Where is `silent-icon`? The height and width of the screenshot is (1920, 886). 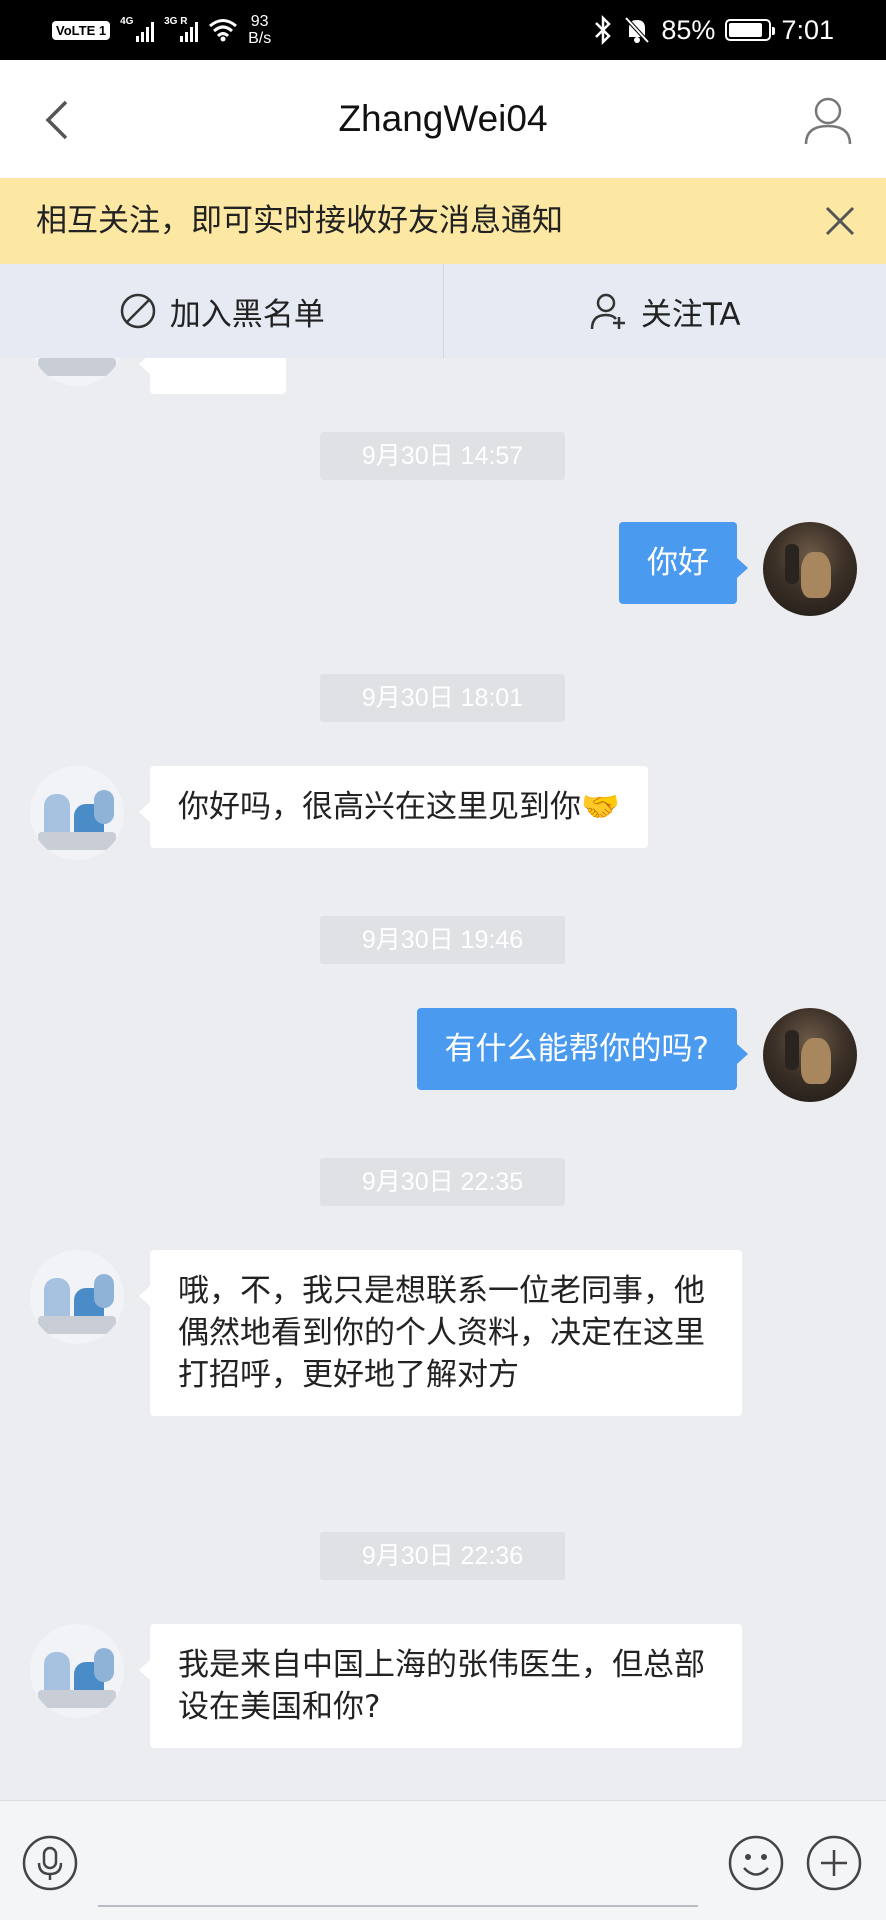 silent-icon is located at coordinates (637, 30).